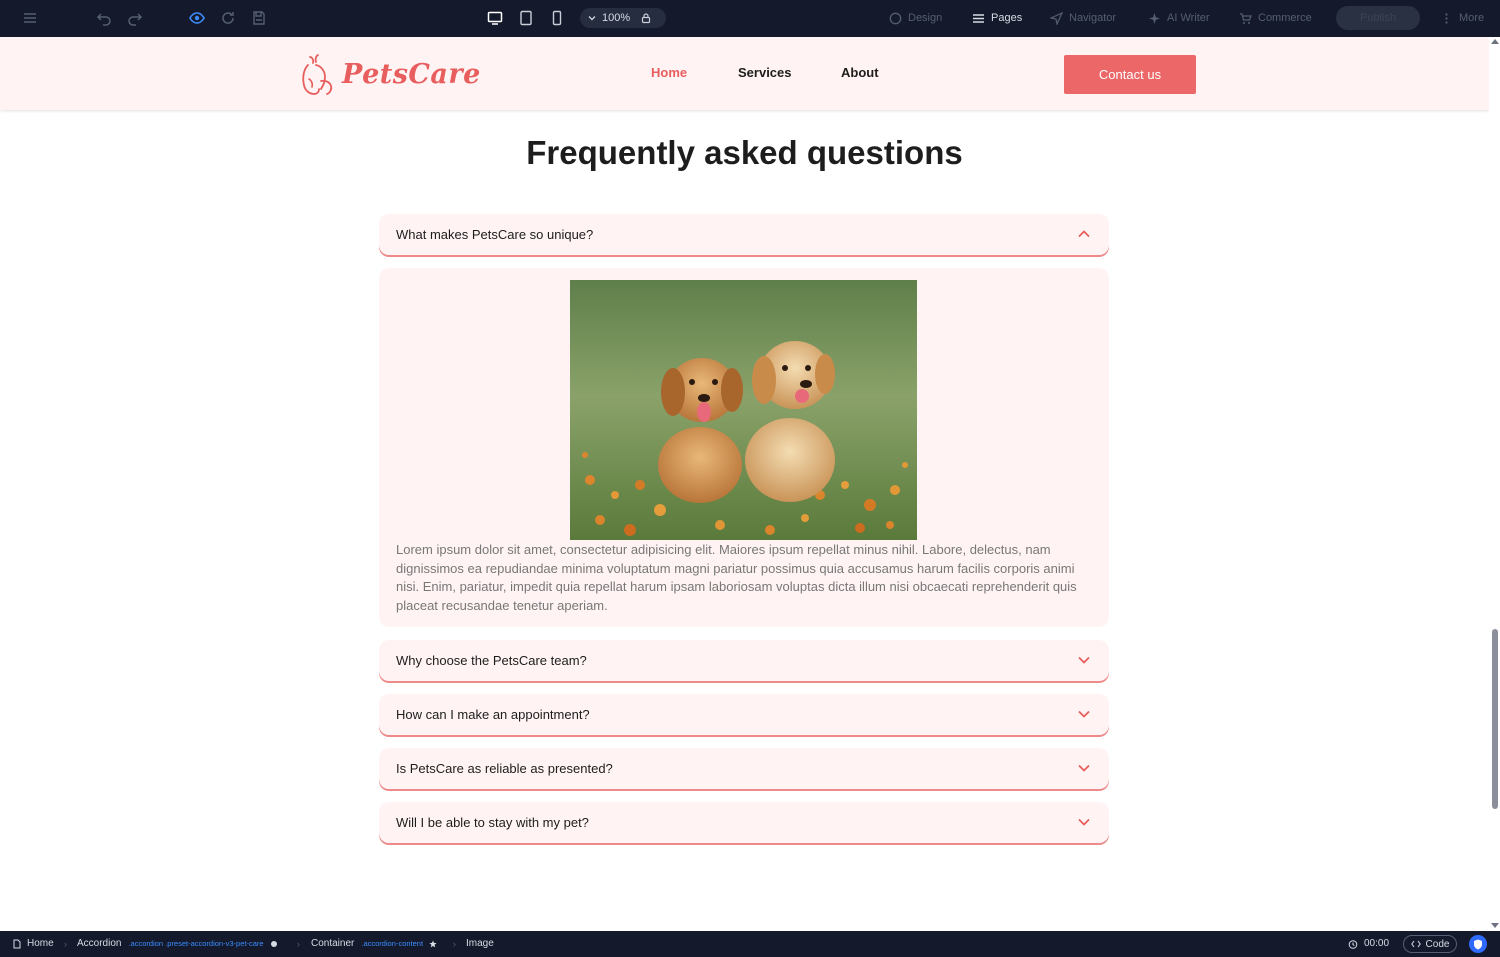 Image resolution: width=1500 pixels, height=957 pixels. Describe the element at coordinates (1093, 18) in the screenshot. I see `navigator-label: Navigator` at that location.